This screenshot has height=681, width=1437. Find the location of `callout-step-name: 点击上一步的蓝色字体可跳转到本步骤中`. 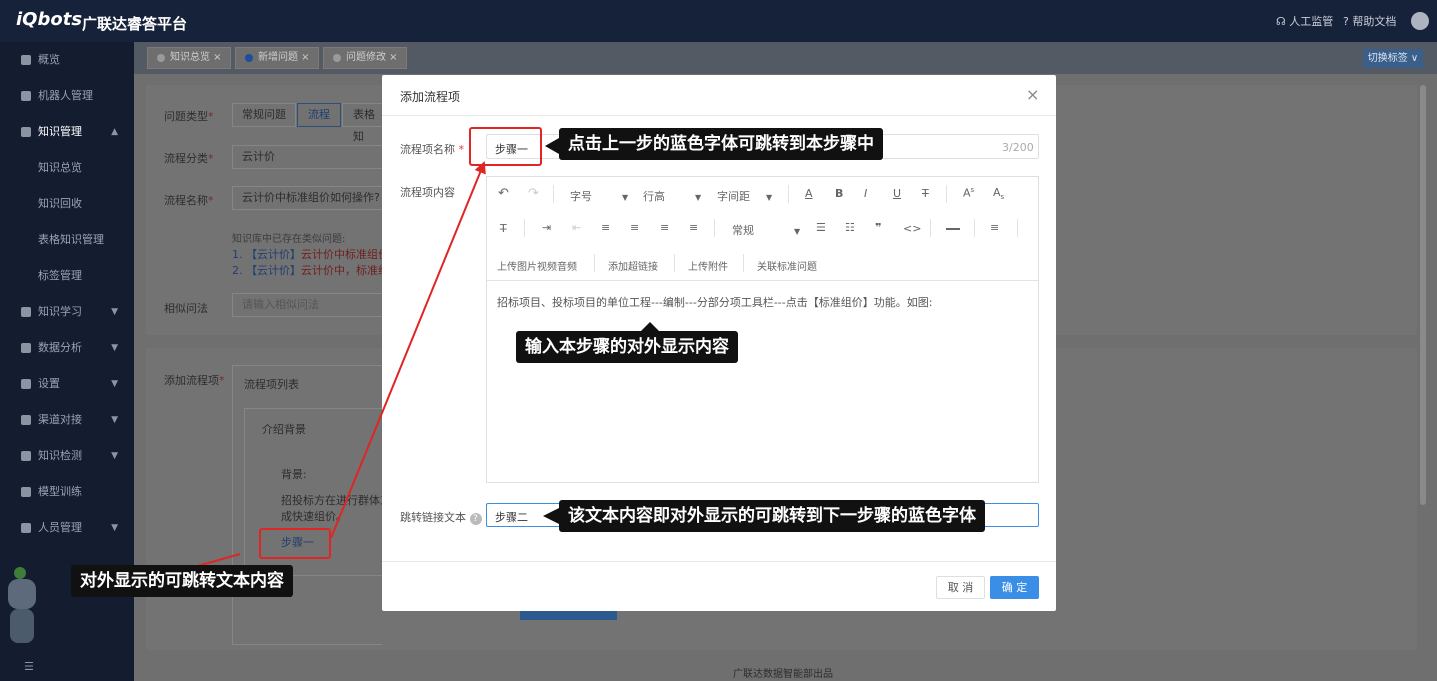

callout-step-name: 点击上一步的蓝色字体可跳转到本步骤中 is located at coordinates (721, 144).